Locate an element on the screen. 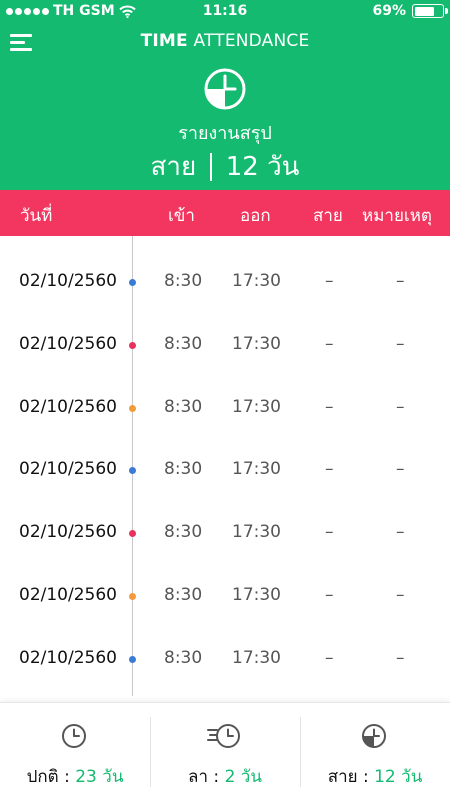  column-header-late: สาย is located at coordinates (328, 216).